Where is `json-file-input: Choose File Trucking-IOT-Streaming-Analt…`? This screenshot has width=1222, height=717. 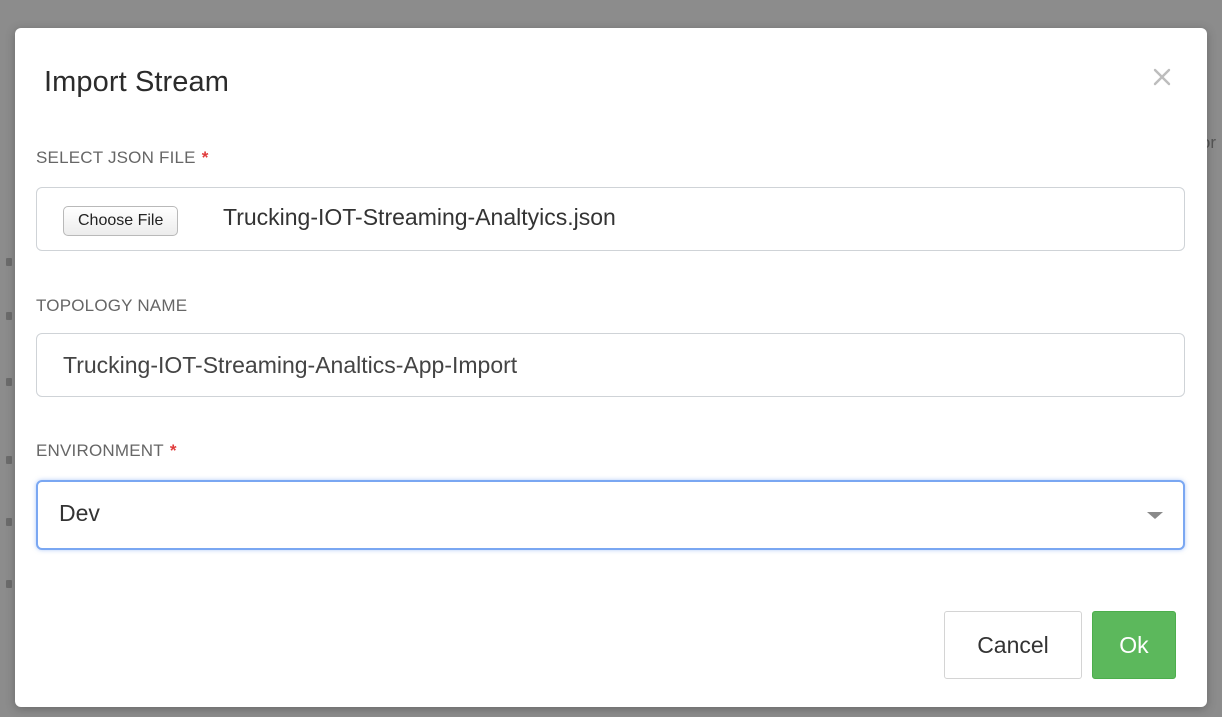 json-file-input: Choose File Trucking-IOT-Streaming-Analt… is located at coordinates (610, 219).